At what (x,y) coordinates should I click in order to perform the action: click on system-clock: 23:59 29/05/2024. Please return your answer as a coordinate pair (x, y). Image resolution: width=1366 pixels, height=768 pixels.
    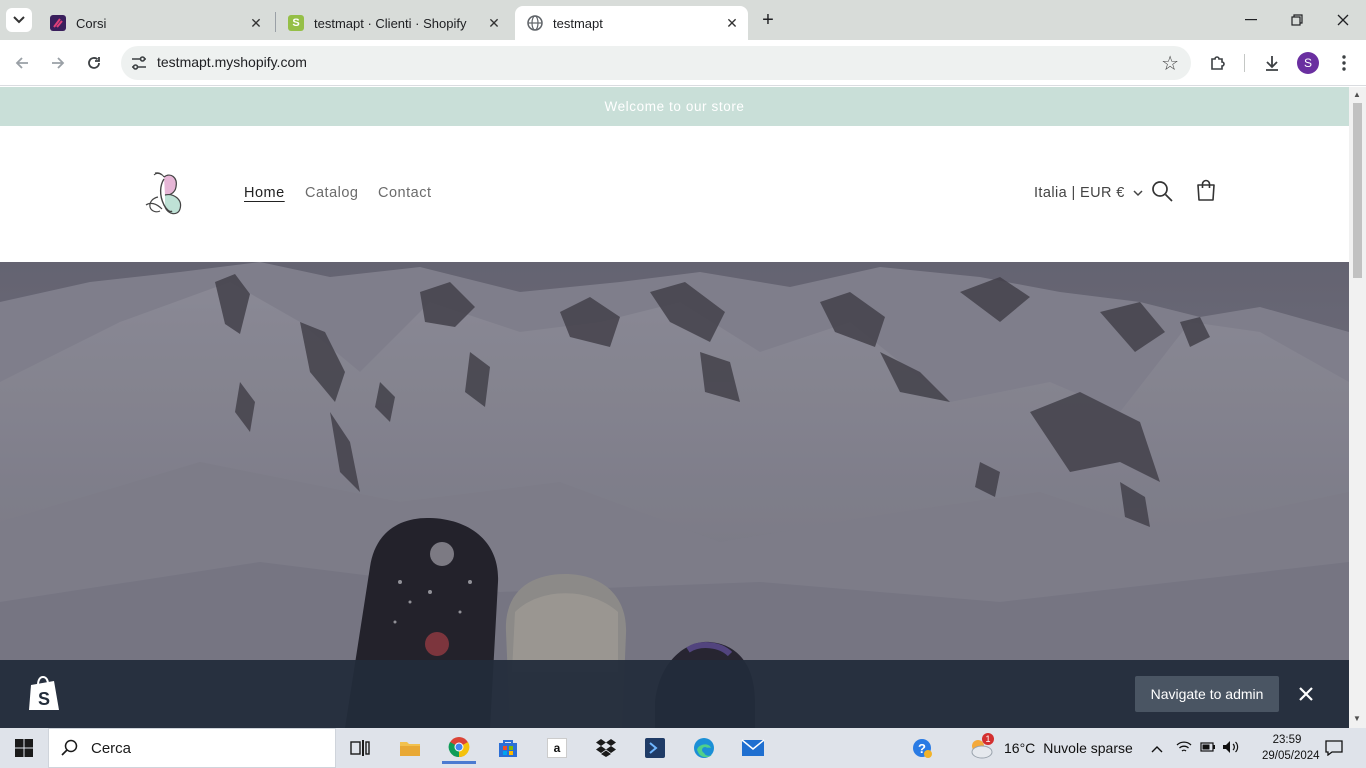
    Looking at the image, I should click on (1291, 748).